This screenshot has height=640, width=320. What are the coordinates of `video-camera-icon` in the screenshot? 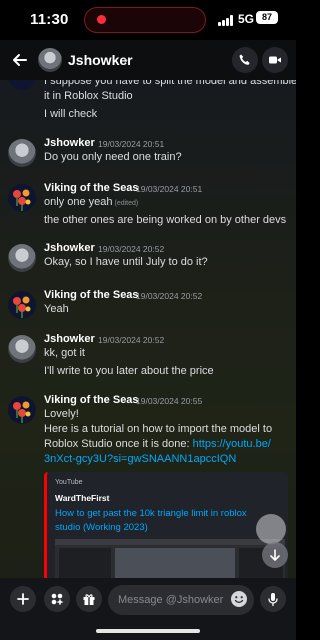 It's located at (275, 60).